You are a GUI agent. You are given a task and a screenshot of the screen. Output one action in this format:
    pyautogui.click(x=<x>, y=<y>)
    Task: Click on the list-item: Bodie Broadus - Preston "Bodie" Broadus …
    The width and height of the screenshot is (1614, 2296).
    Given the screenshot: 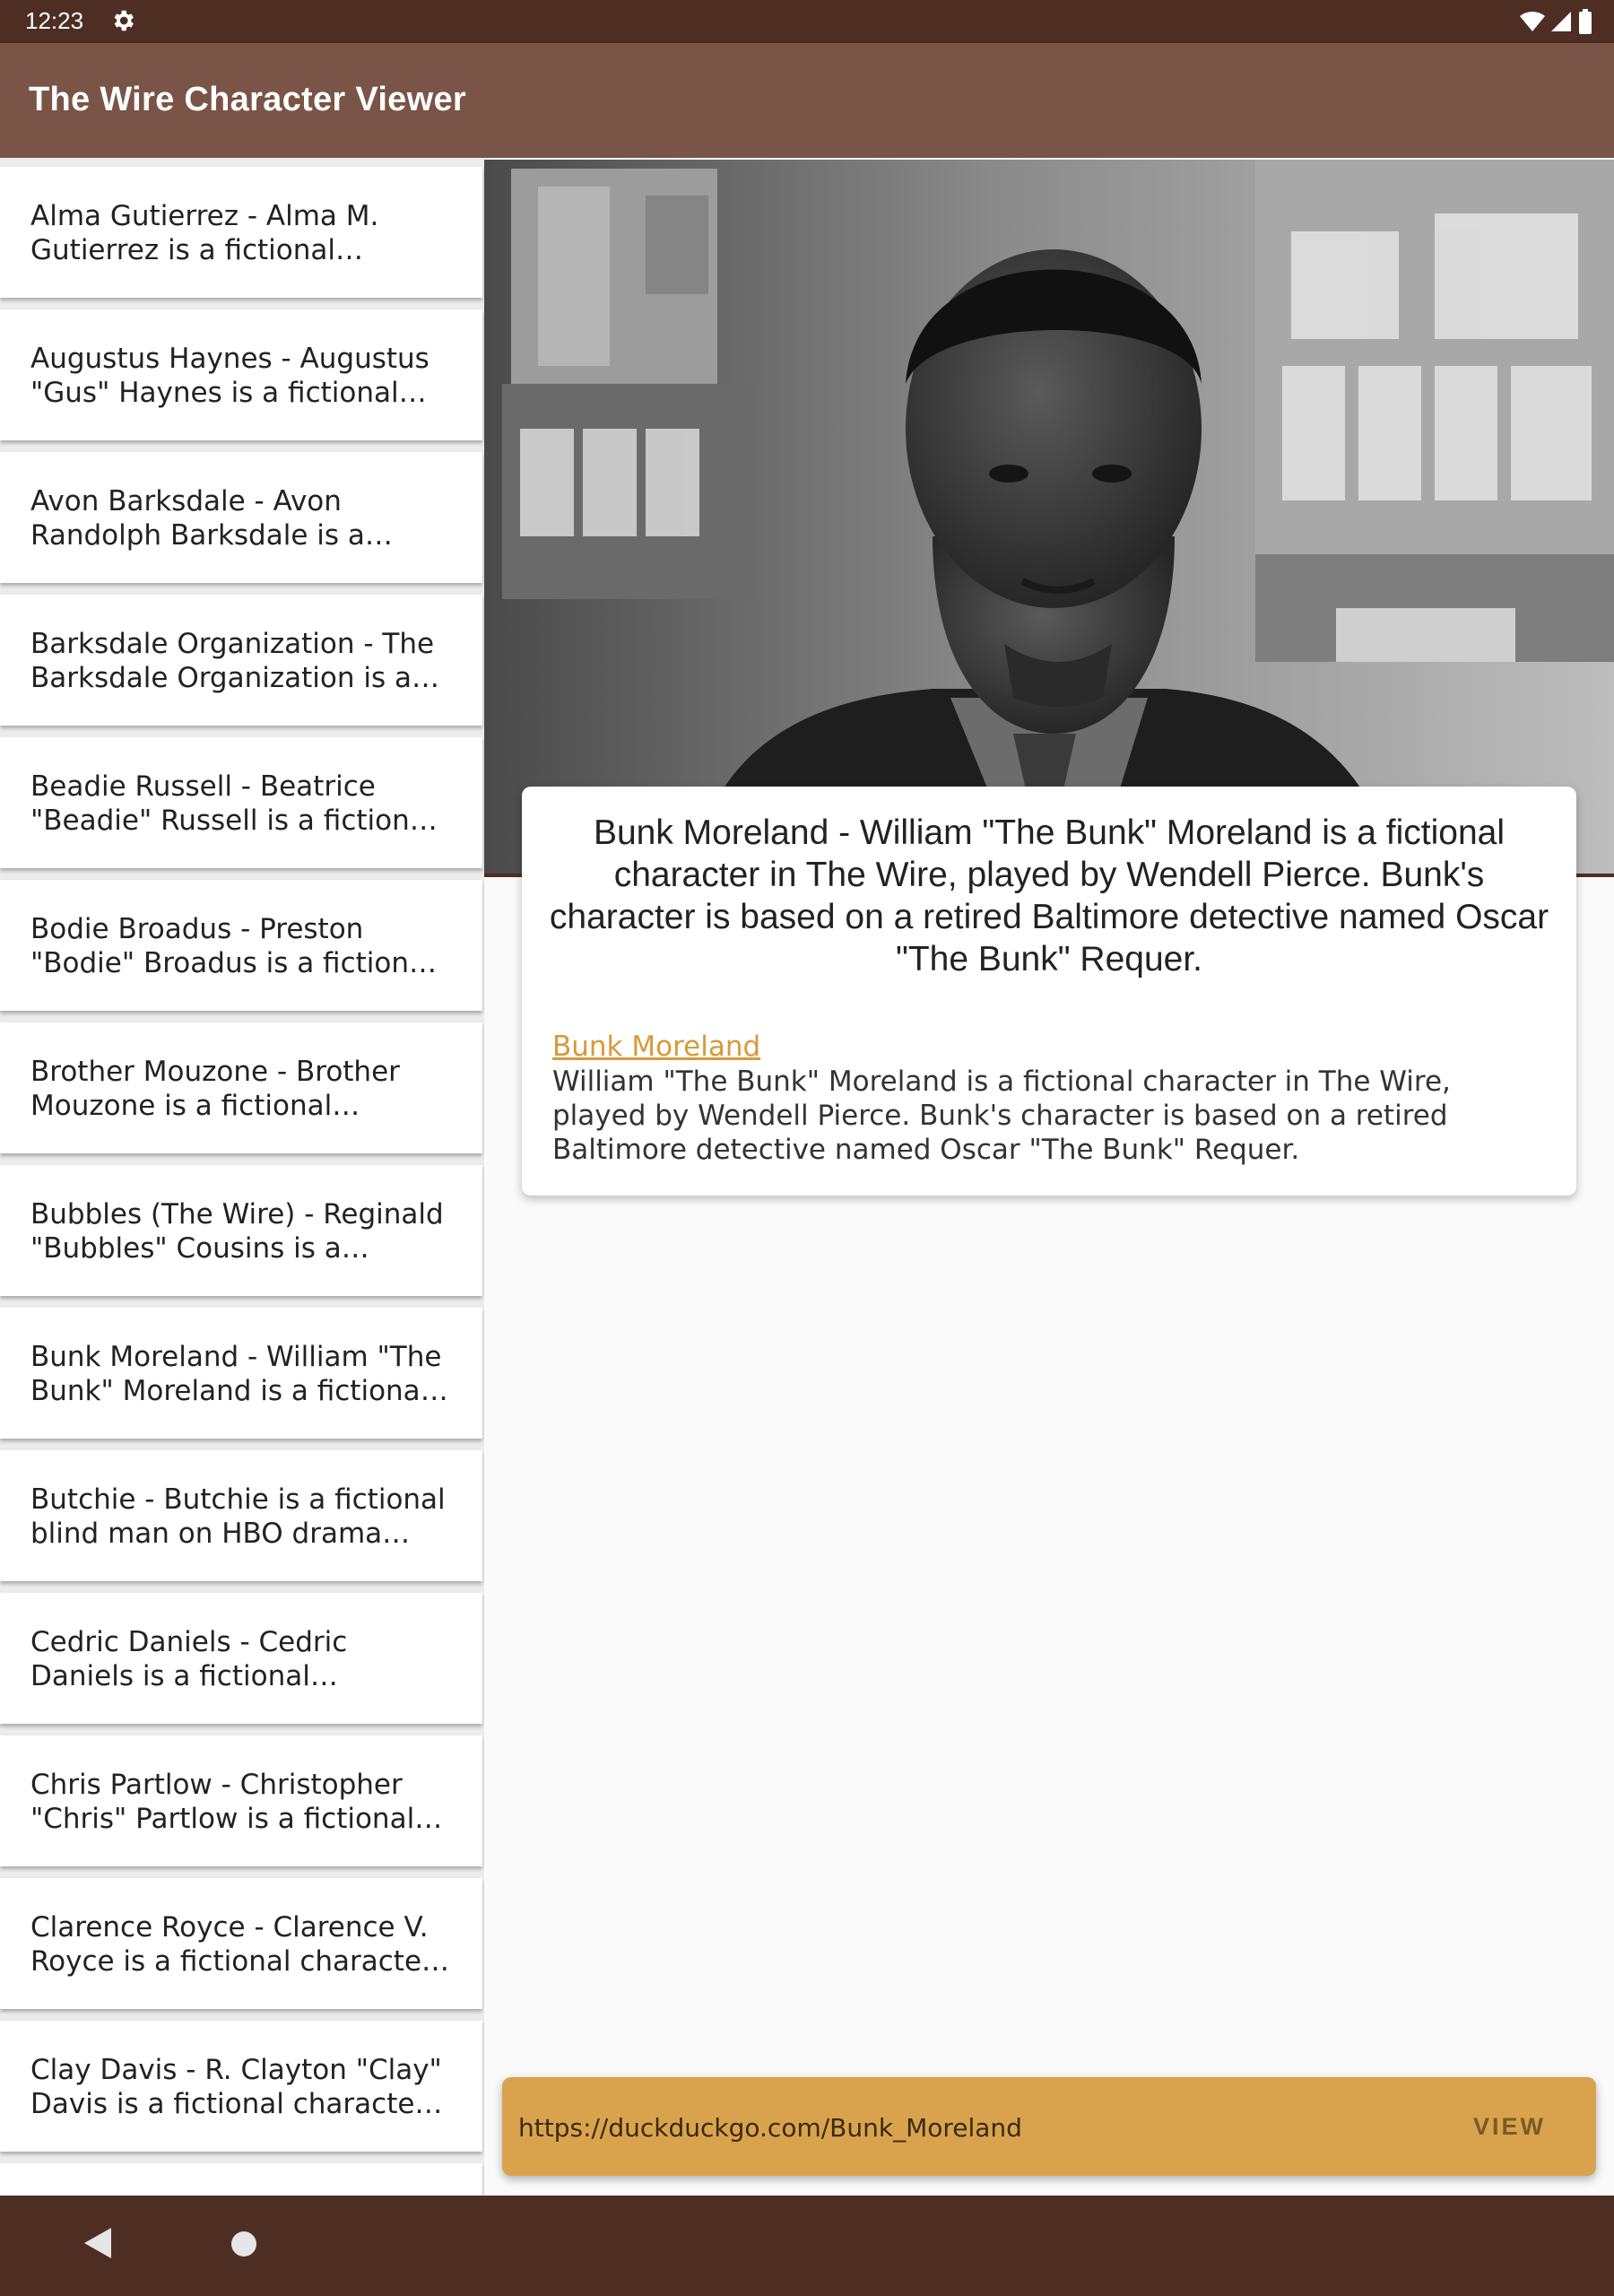 What is the action you would take?
    pyautogui.click(x=241, y=945)
    